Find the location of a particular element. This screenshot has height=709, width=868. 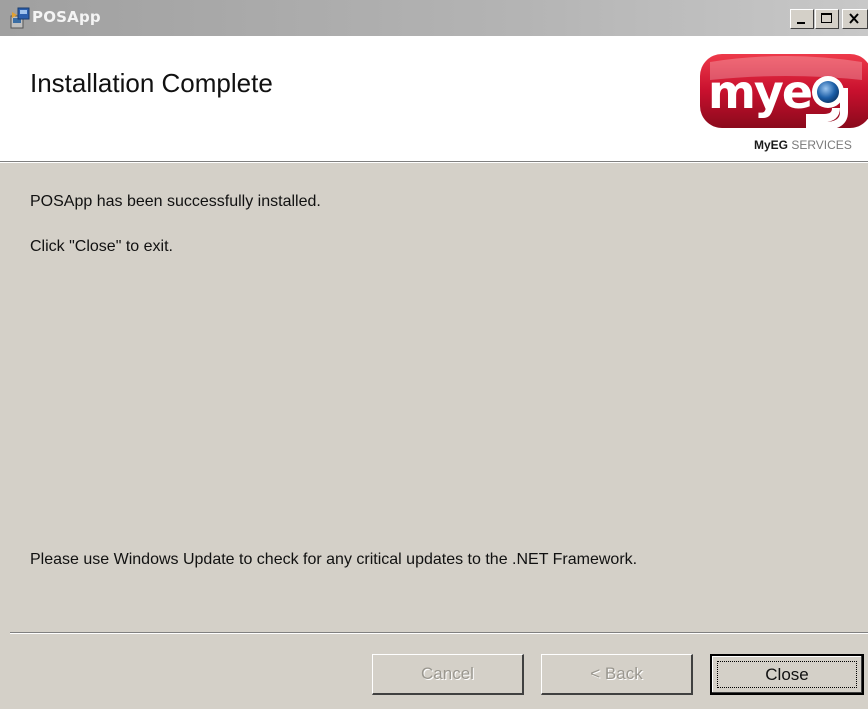

maximize-icon is located at coordinates (826, 18).